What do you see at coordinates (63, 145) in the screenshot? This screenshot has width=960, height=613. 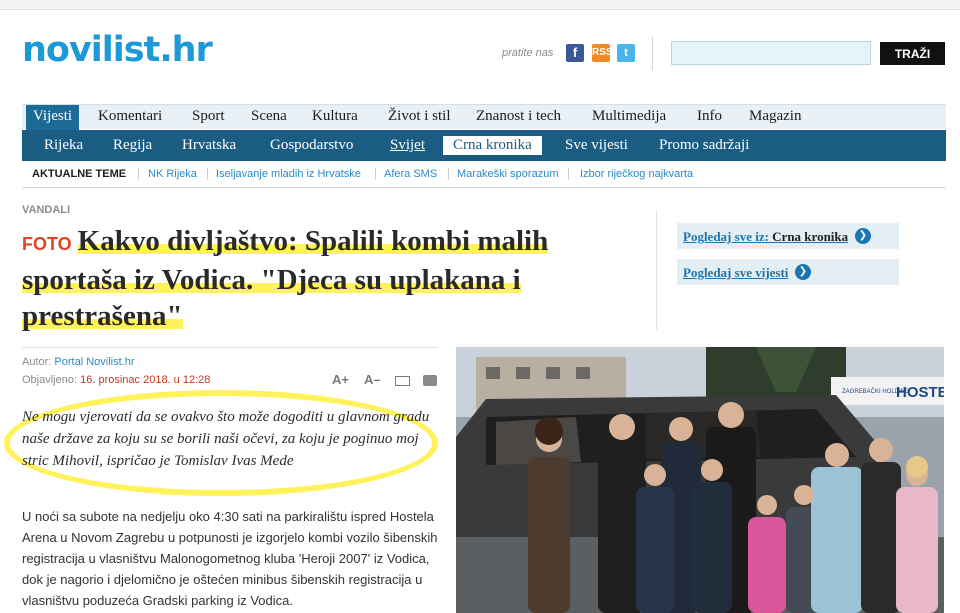 I see `subnav-item-rijeka: Rijeka` at bounding box center [63, 145].